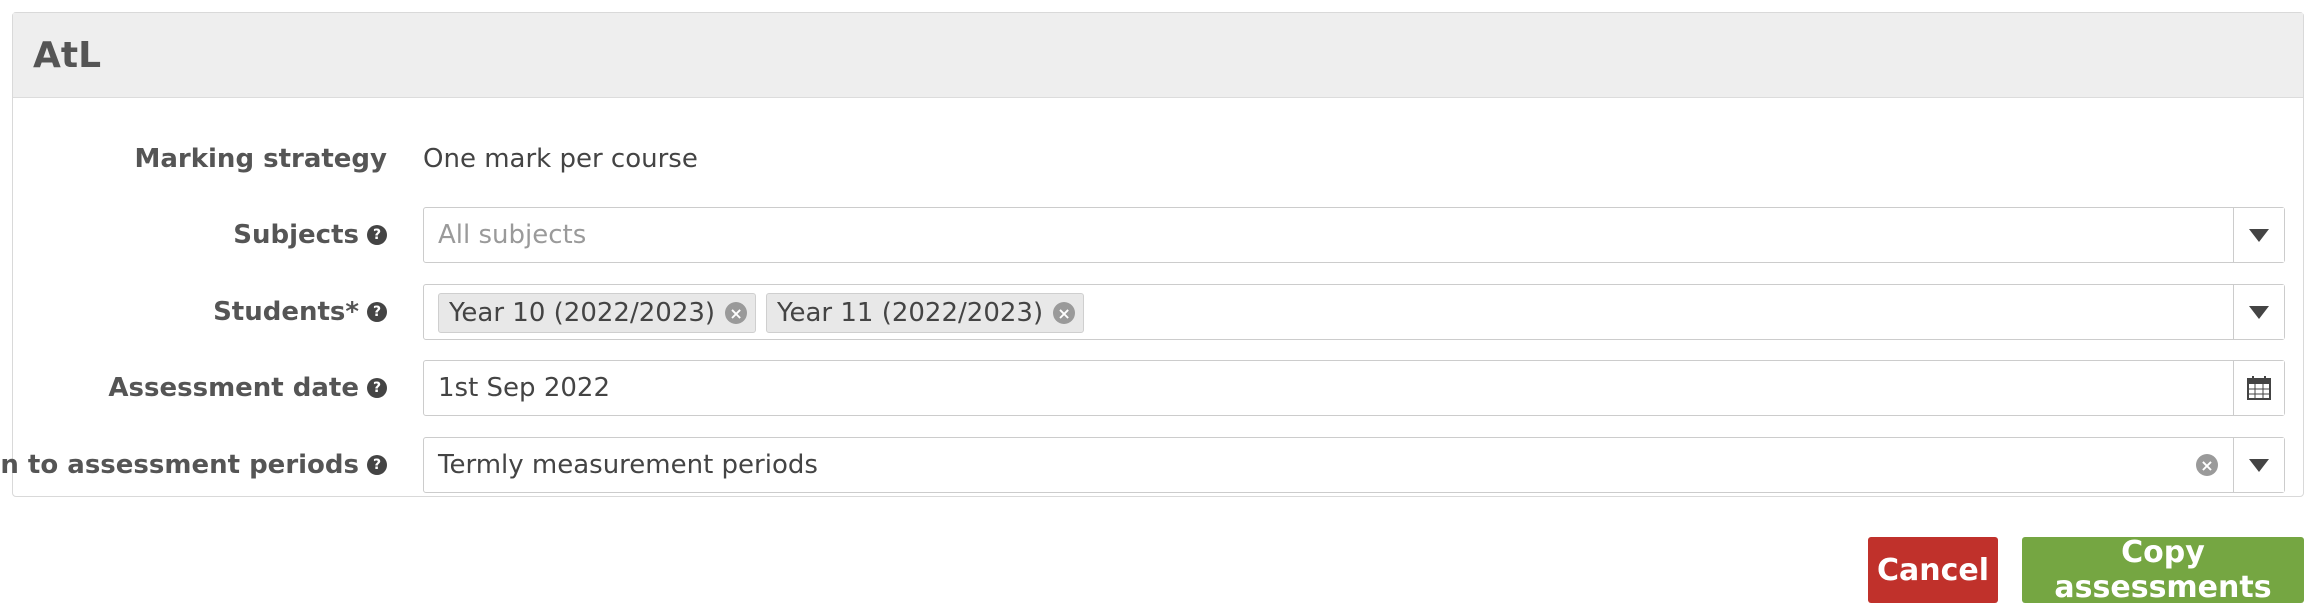 The width and height of the screenshot is (2318, 612). I want to click on marking-strategy-label: Marking strategy, so click(260, 159).